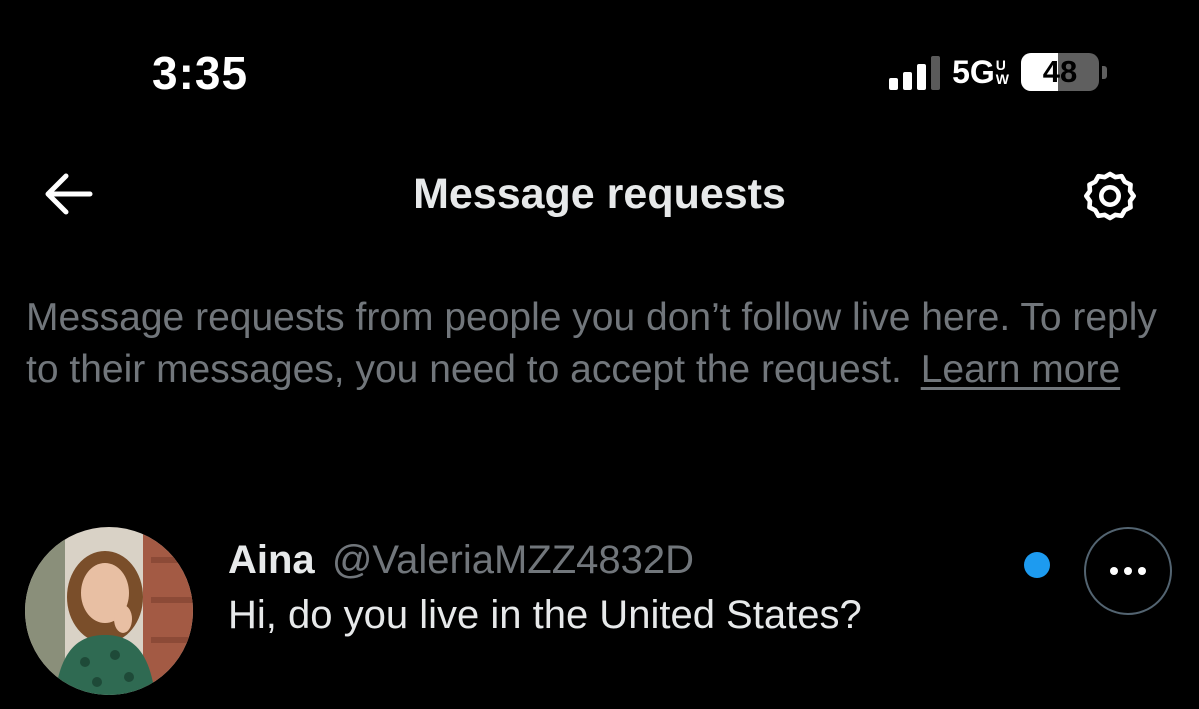 This screenshot has height=709, width=1199. I want to click on network-label: 5G, so click(973, 72).